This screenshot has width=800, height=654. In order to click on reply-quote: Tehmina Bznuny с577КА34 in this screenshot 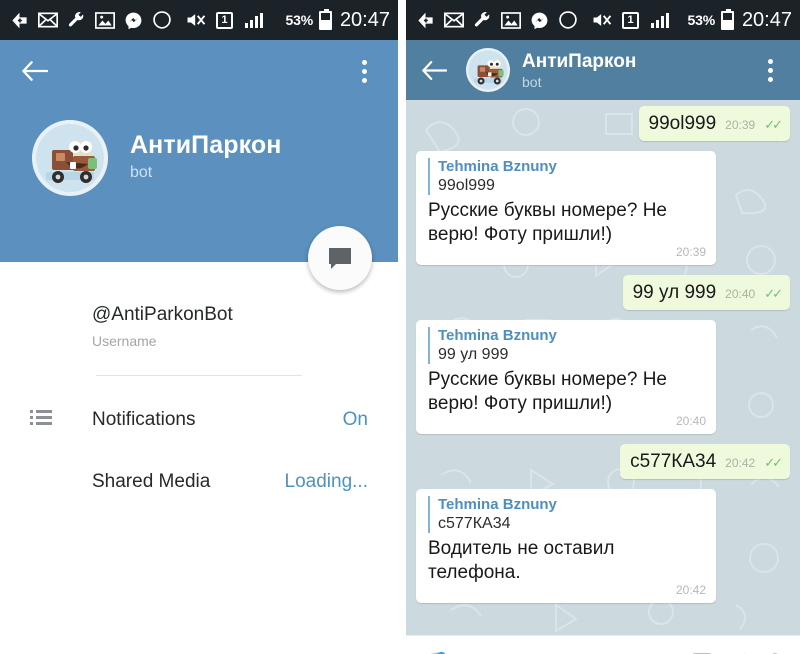, I will do `click(567, 514)`.